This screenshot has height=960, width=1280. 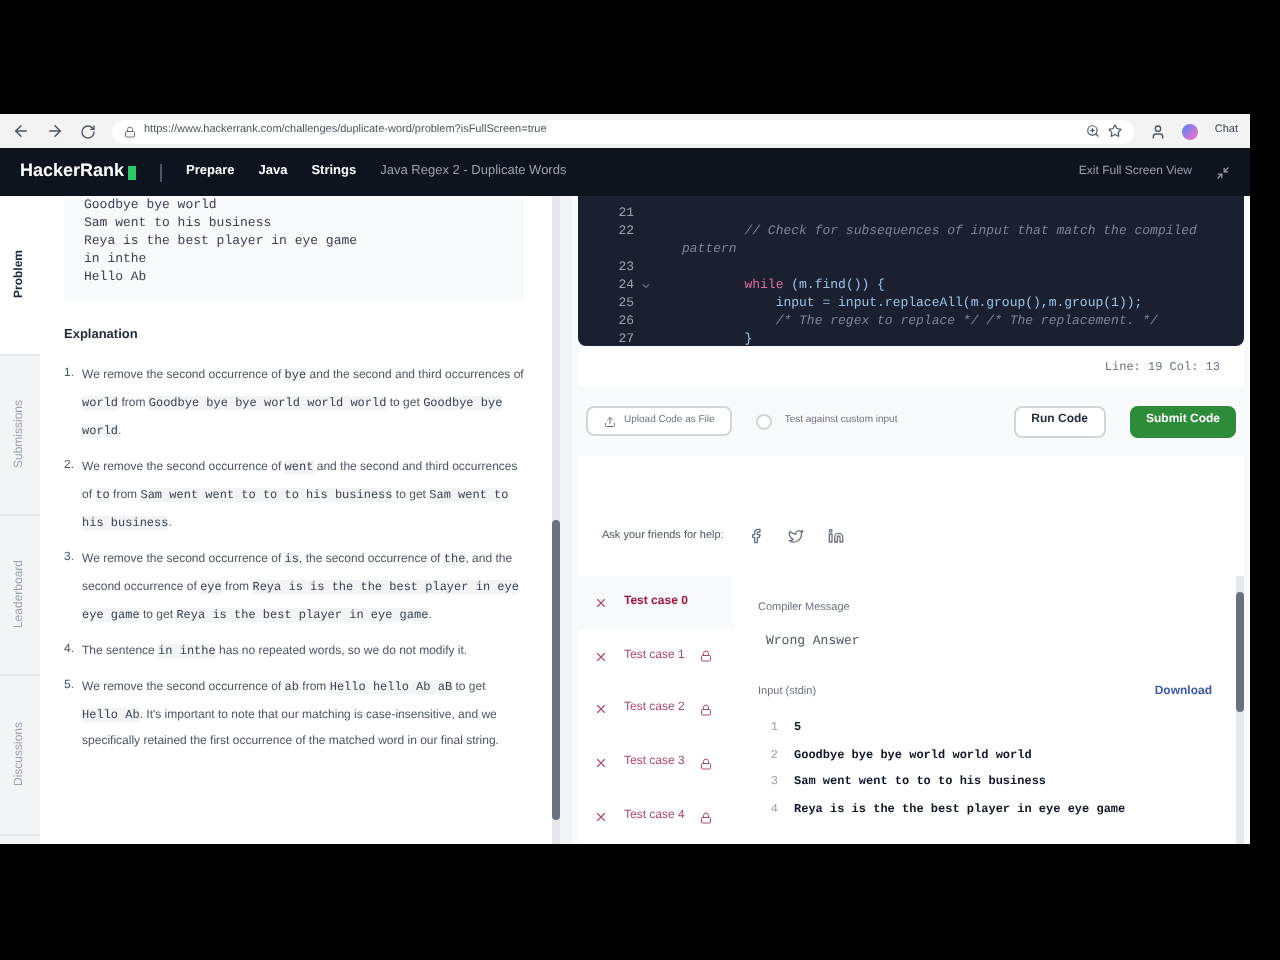 What do you see at coordinates (646, 285) in the screenshot?
I see `fold-icon` at bounding box center [646, 285].